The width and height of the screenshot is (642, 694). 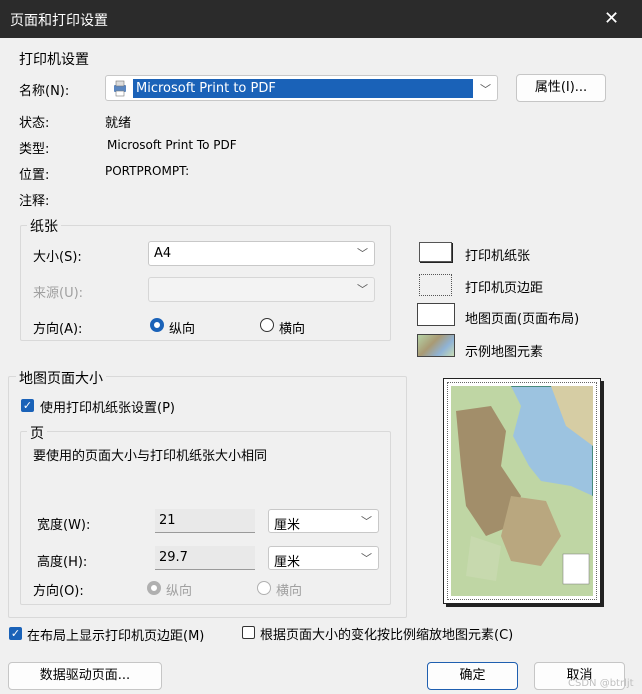 What do you see at coordinates (62, 562) in the screenshot?
I see `height-label: 高度(H):` at bounding box center [62, 562].